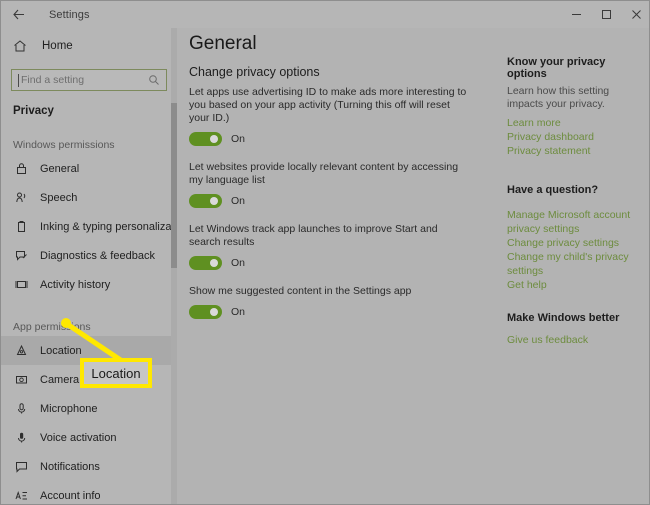 This screenshot has width=650, height=505. I want to click on app-launch-tracking-toggle, so click(205, 263).